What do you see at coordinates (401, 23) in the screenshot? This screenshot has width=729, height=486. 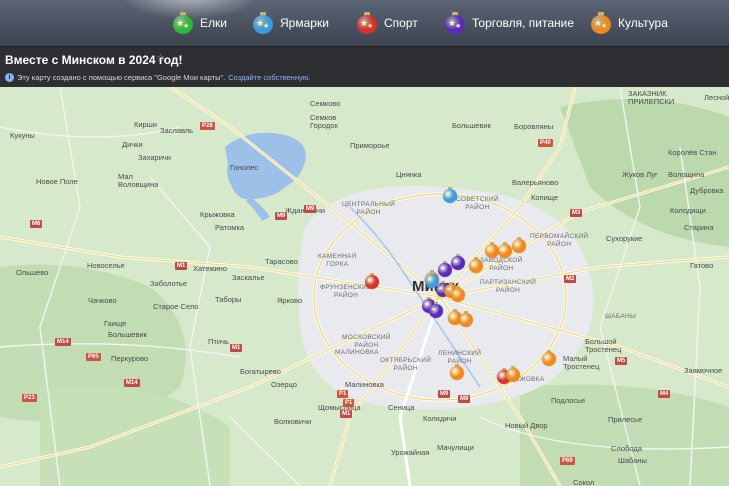 I see `legend-label: Спорт` at bounding box center [401, 23].